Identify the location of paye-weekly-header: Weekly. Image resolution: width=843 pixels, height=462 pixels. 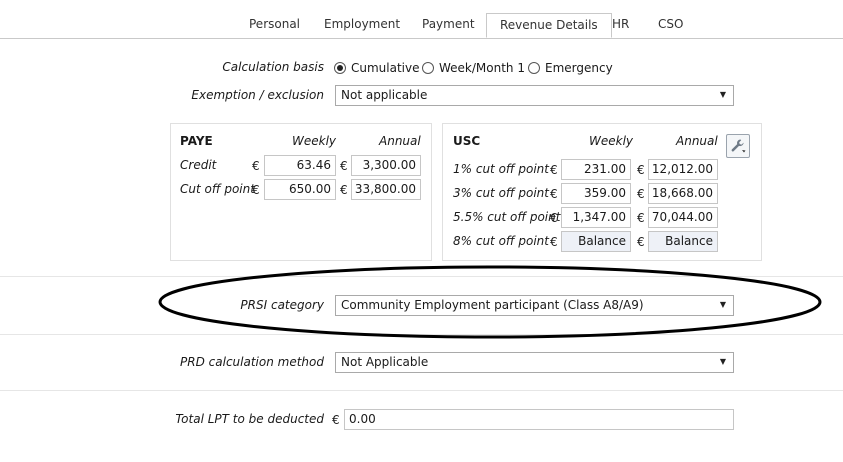
(314, 141).